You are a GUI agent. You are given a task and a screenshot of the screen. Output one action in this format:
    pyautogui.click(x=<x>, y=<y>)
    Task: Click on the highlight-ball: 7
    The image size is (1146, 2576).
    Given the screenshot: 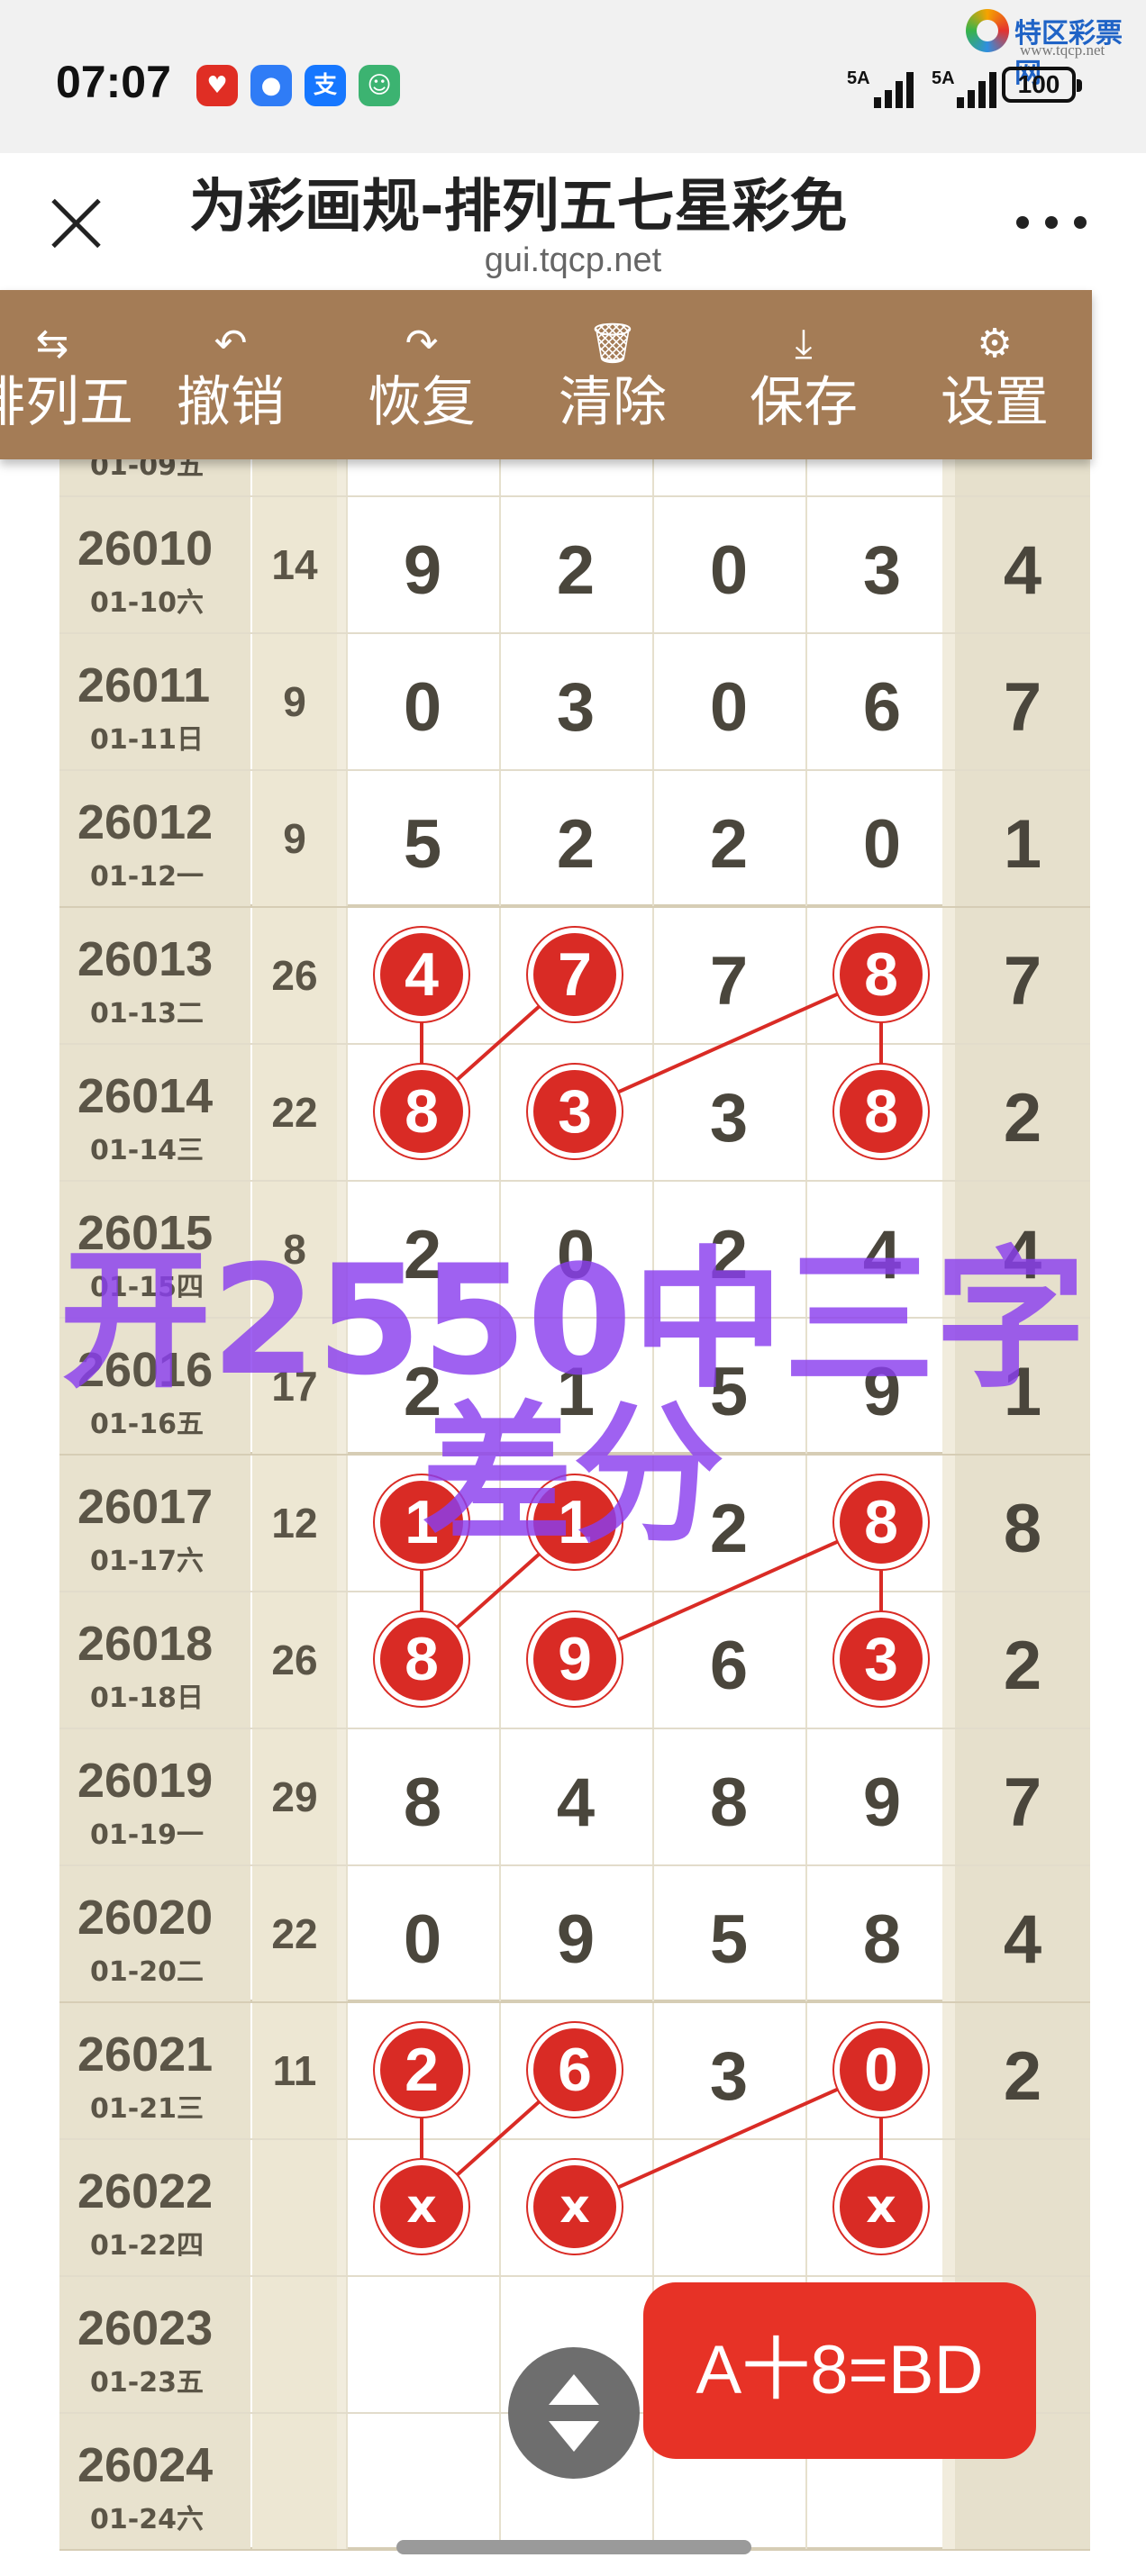 What is the action you would take?
    pyautogui.click(x=575, y=974)
    